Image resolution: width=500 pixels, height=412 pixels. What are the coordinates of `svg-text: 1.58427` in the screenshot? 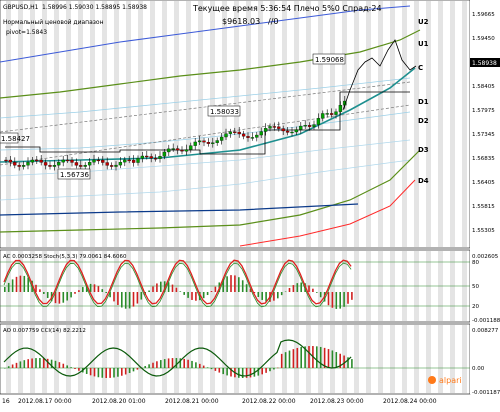 It's located at (15, 139).